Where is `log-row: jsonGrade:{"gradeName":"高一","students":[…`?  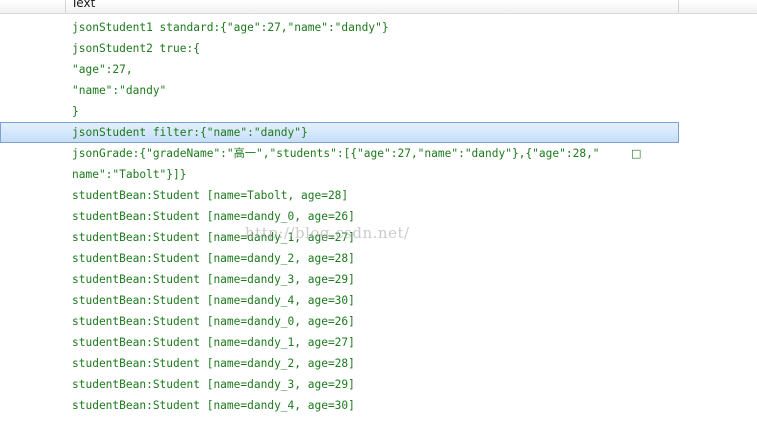
log-row: jsonGrade:{"gradeName":"高一","students":[… is located at coordinates (378, 153).